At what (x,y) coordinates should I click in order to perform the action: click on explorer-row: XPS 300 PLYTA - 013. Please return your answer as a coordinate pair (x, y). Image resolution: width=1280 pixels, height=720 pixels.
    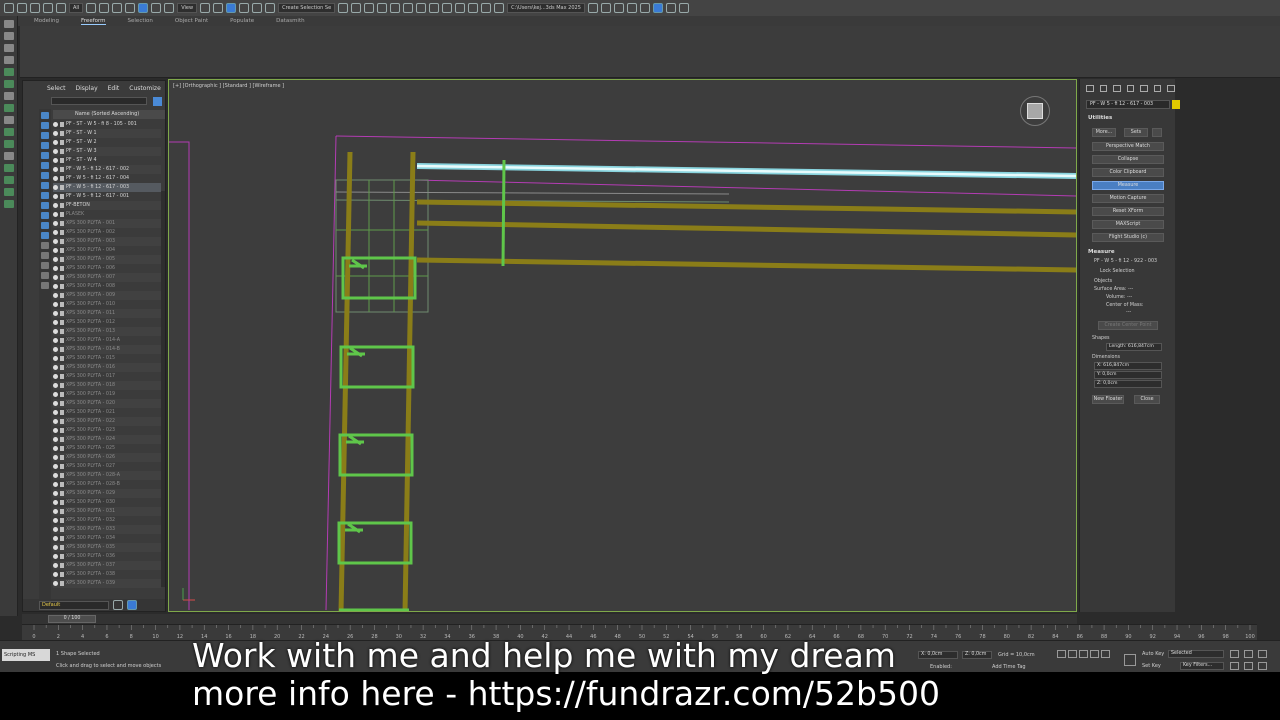
    Looking at the image, I should click on (107, 331).